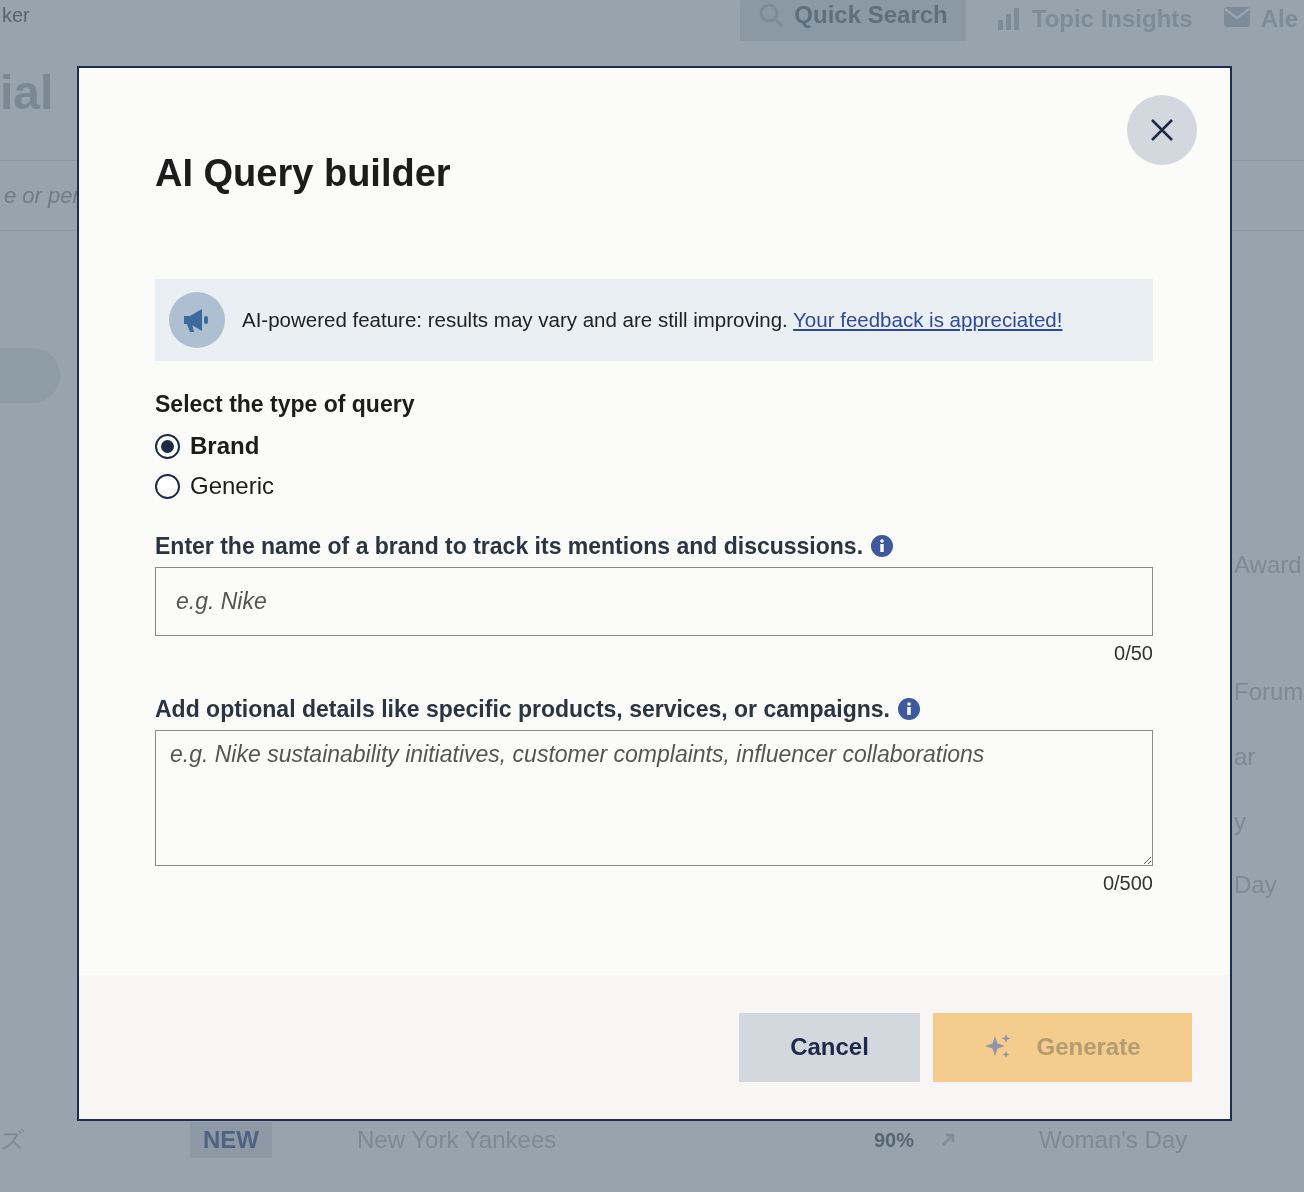 This screenshot has height=1192, width=1304. What do you see at coordinates (654, 446) in the screenshot?
I see `radio-option: Brand` at bounding box center [654, 446].